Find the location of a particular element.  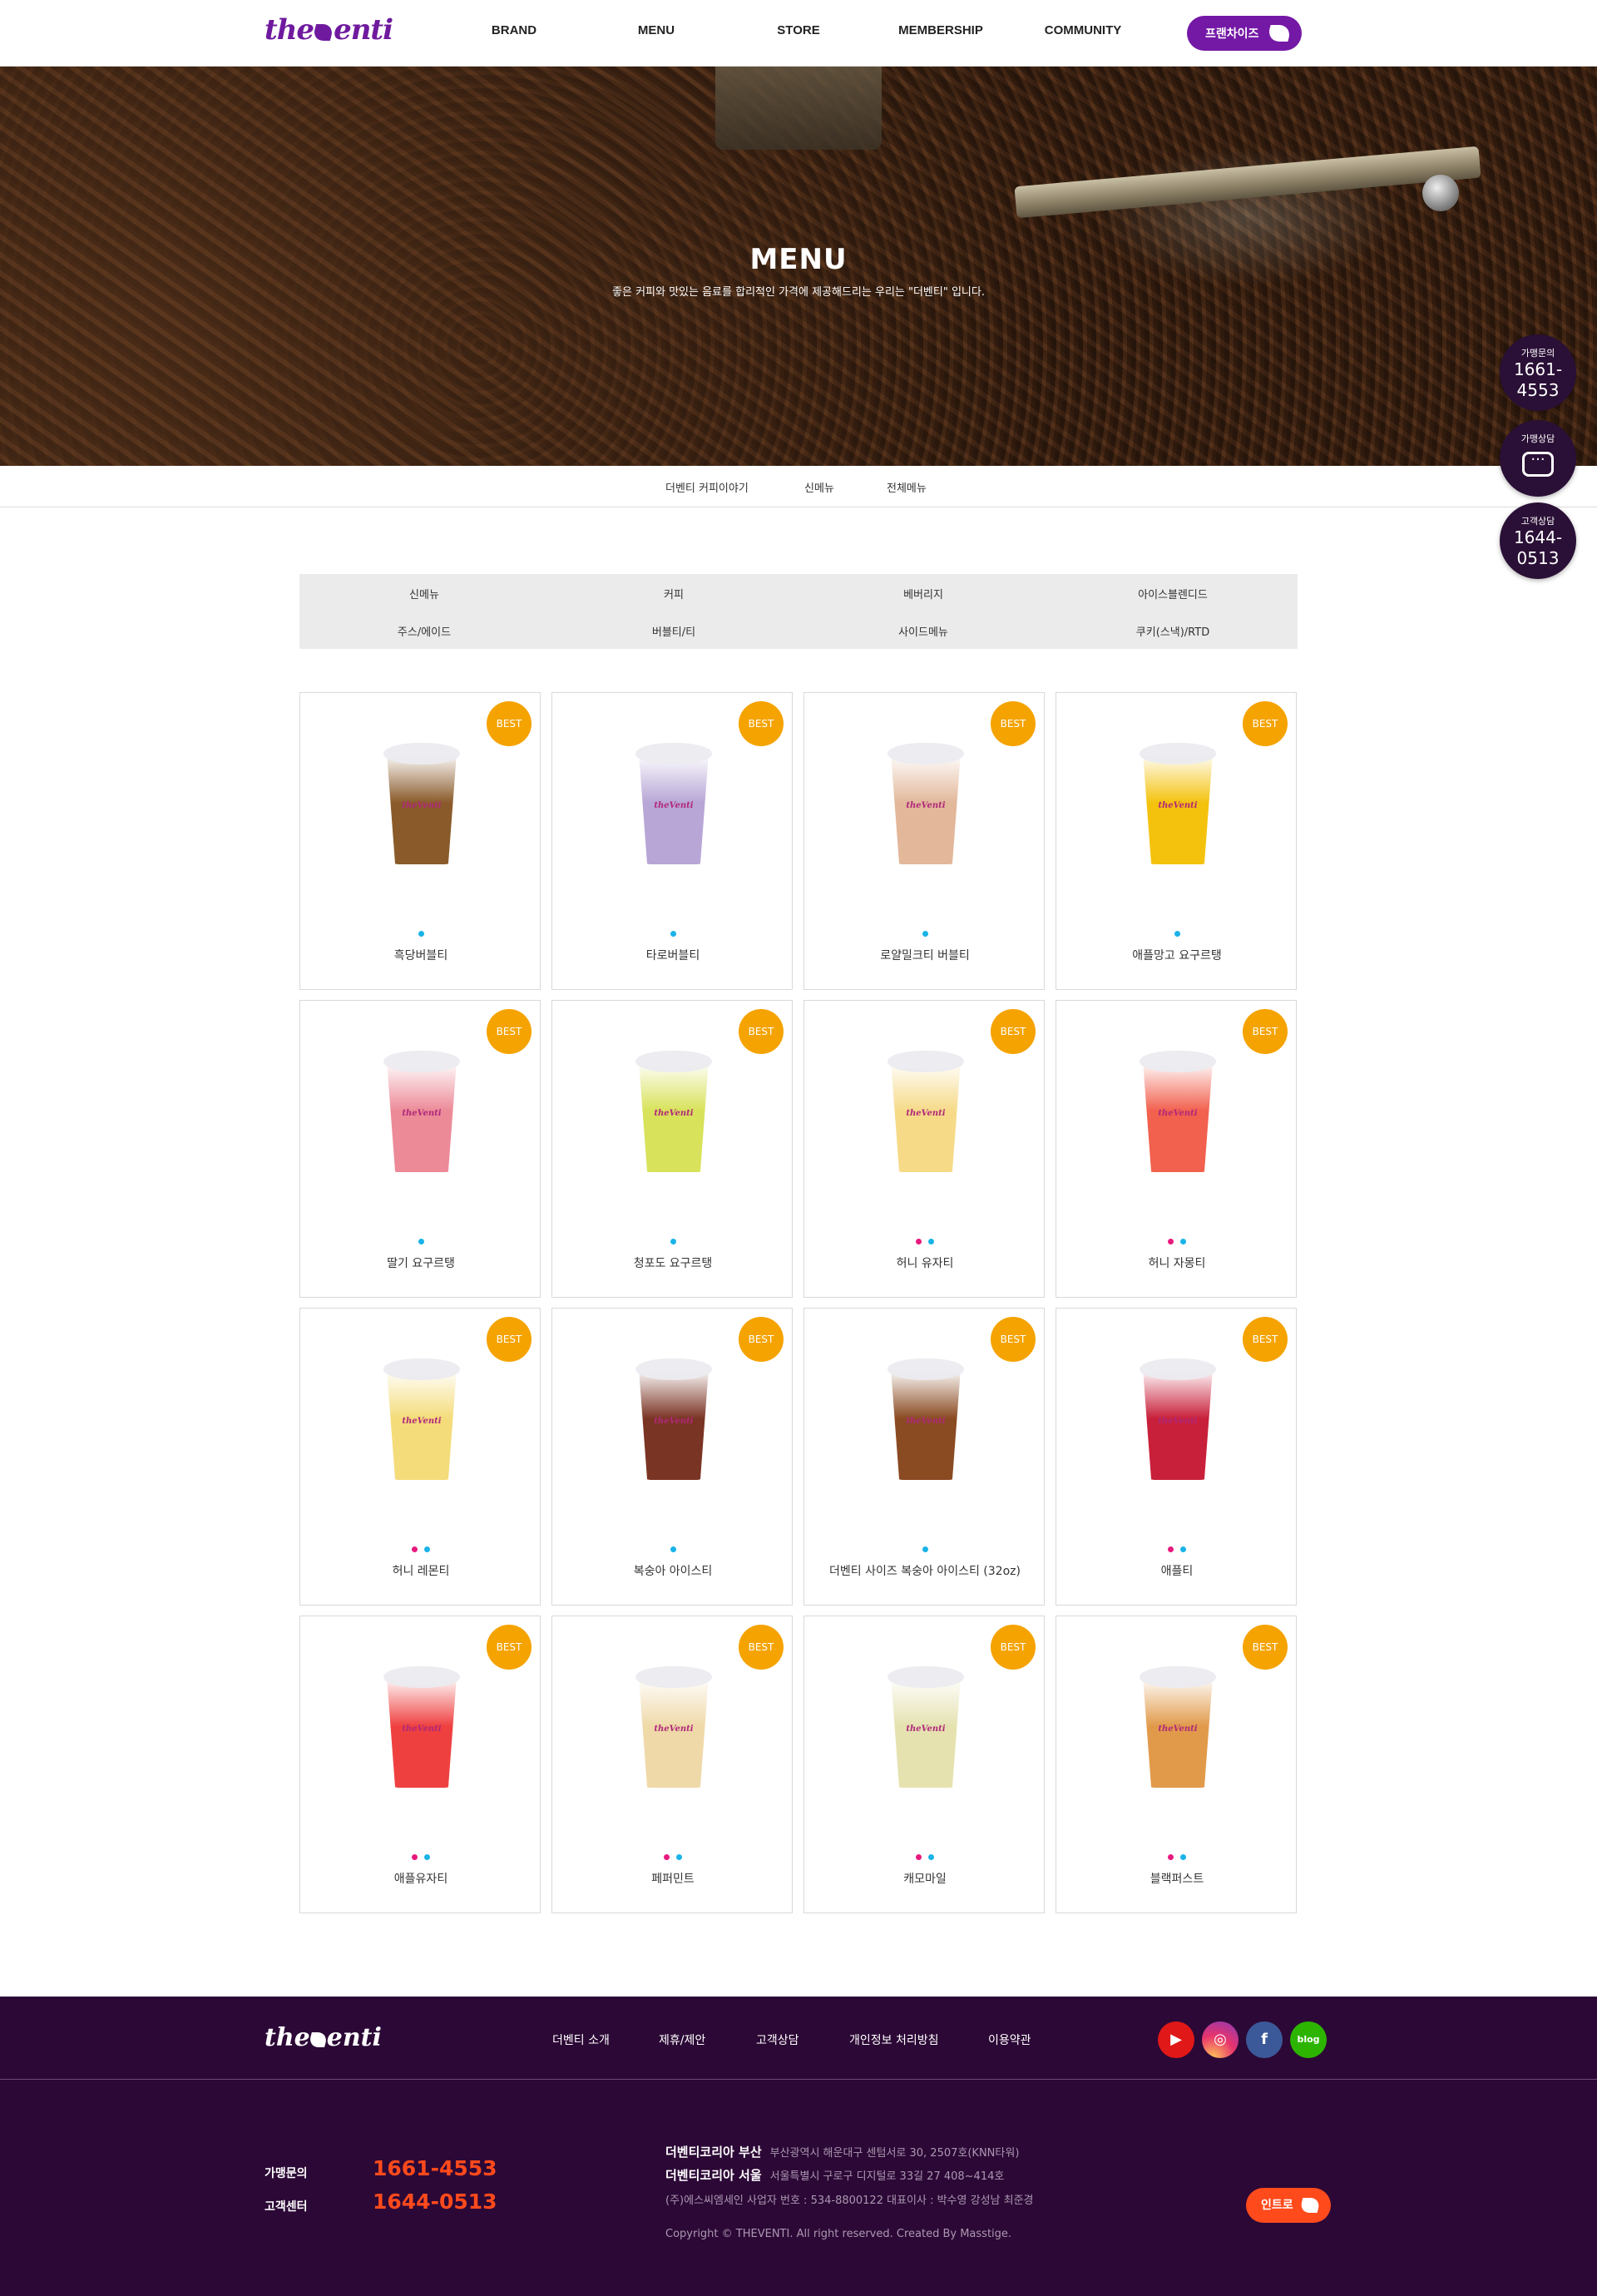

footer-link-privacy: 개인정보 처리방침 is located at coordinates (894, 2039).